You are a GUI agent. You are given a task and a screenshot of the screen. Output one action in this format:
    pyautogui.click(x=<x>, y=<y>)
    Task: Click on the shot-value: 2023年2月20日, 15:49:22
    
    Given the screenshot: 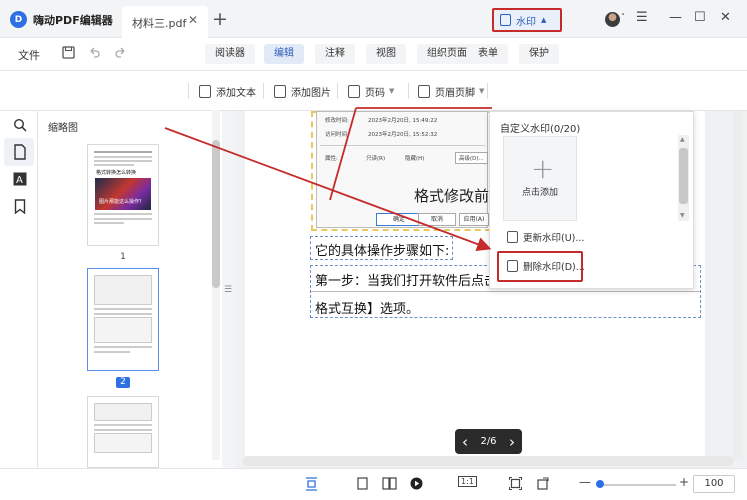 What is the action you would take?
    pyautogui.click(x=403, y=121)
    